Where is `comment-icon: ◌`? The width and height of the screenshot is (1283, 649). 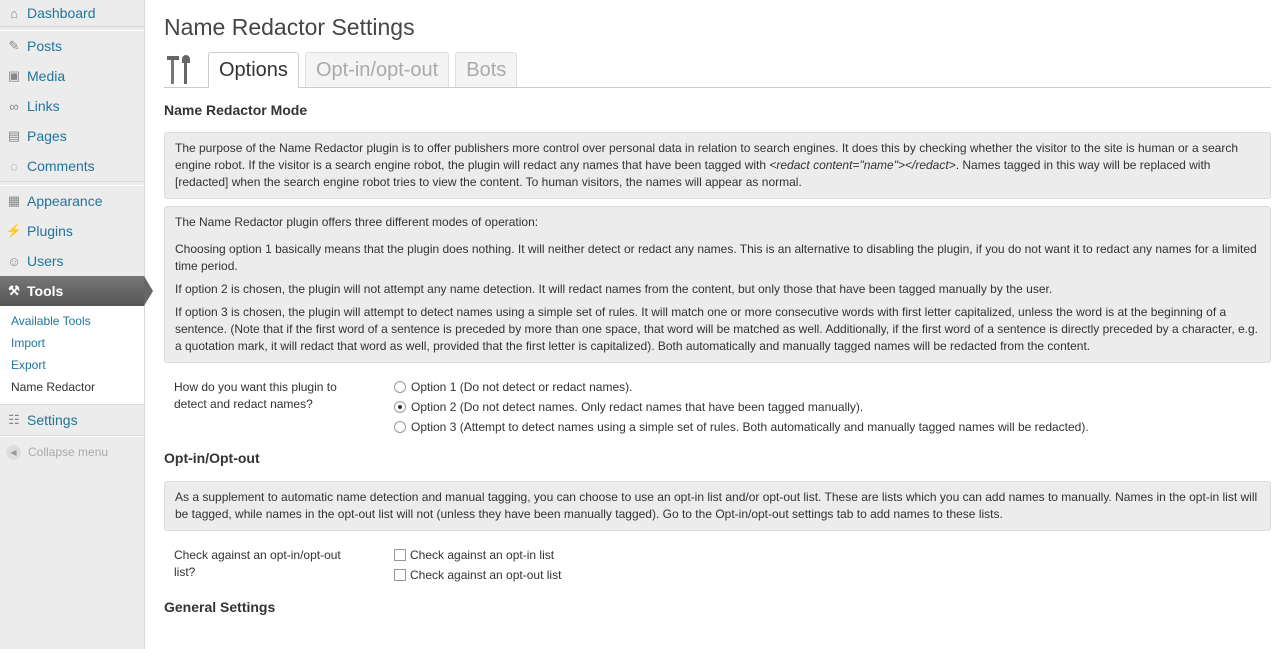
comment-icon: ◌ is located at coordinates (14, 166).